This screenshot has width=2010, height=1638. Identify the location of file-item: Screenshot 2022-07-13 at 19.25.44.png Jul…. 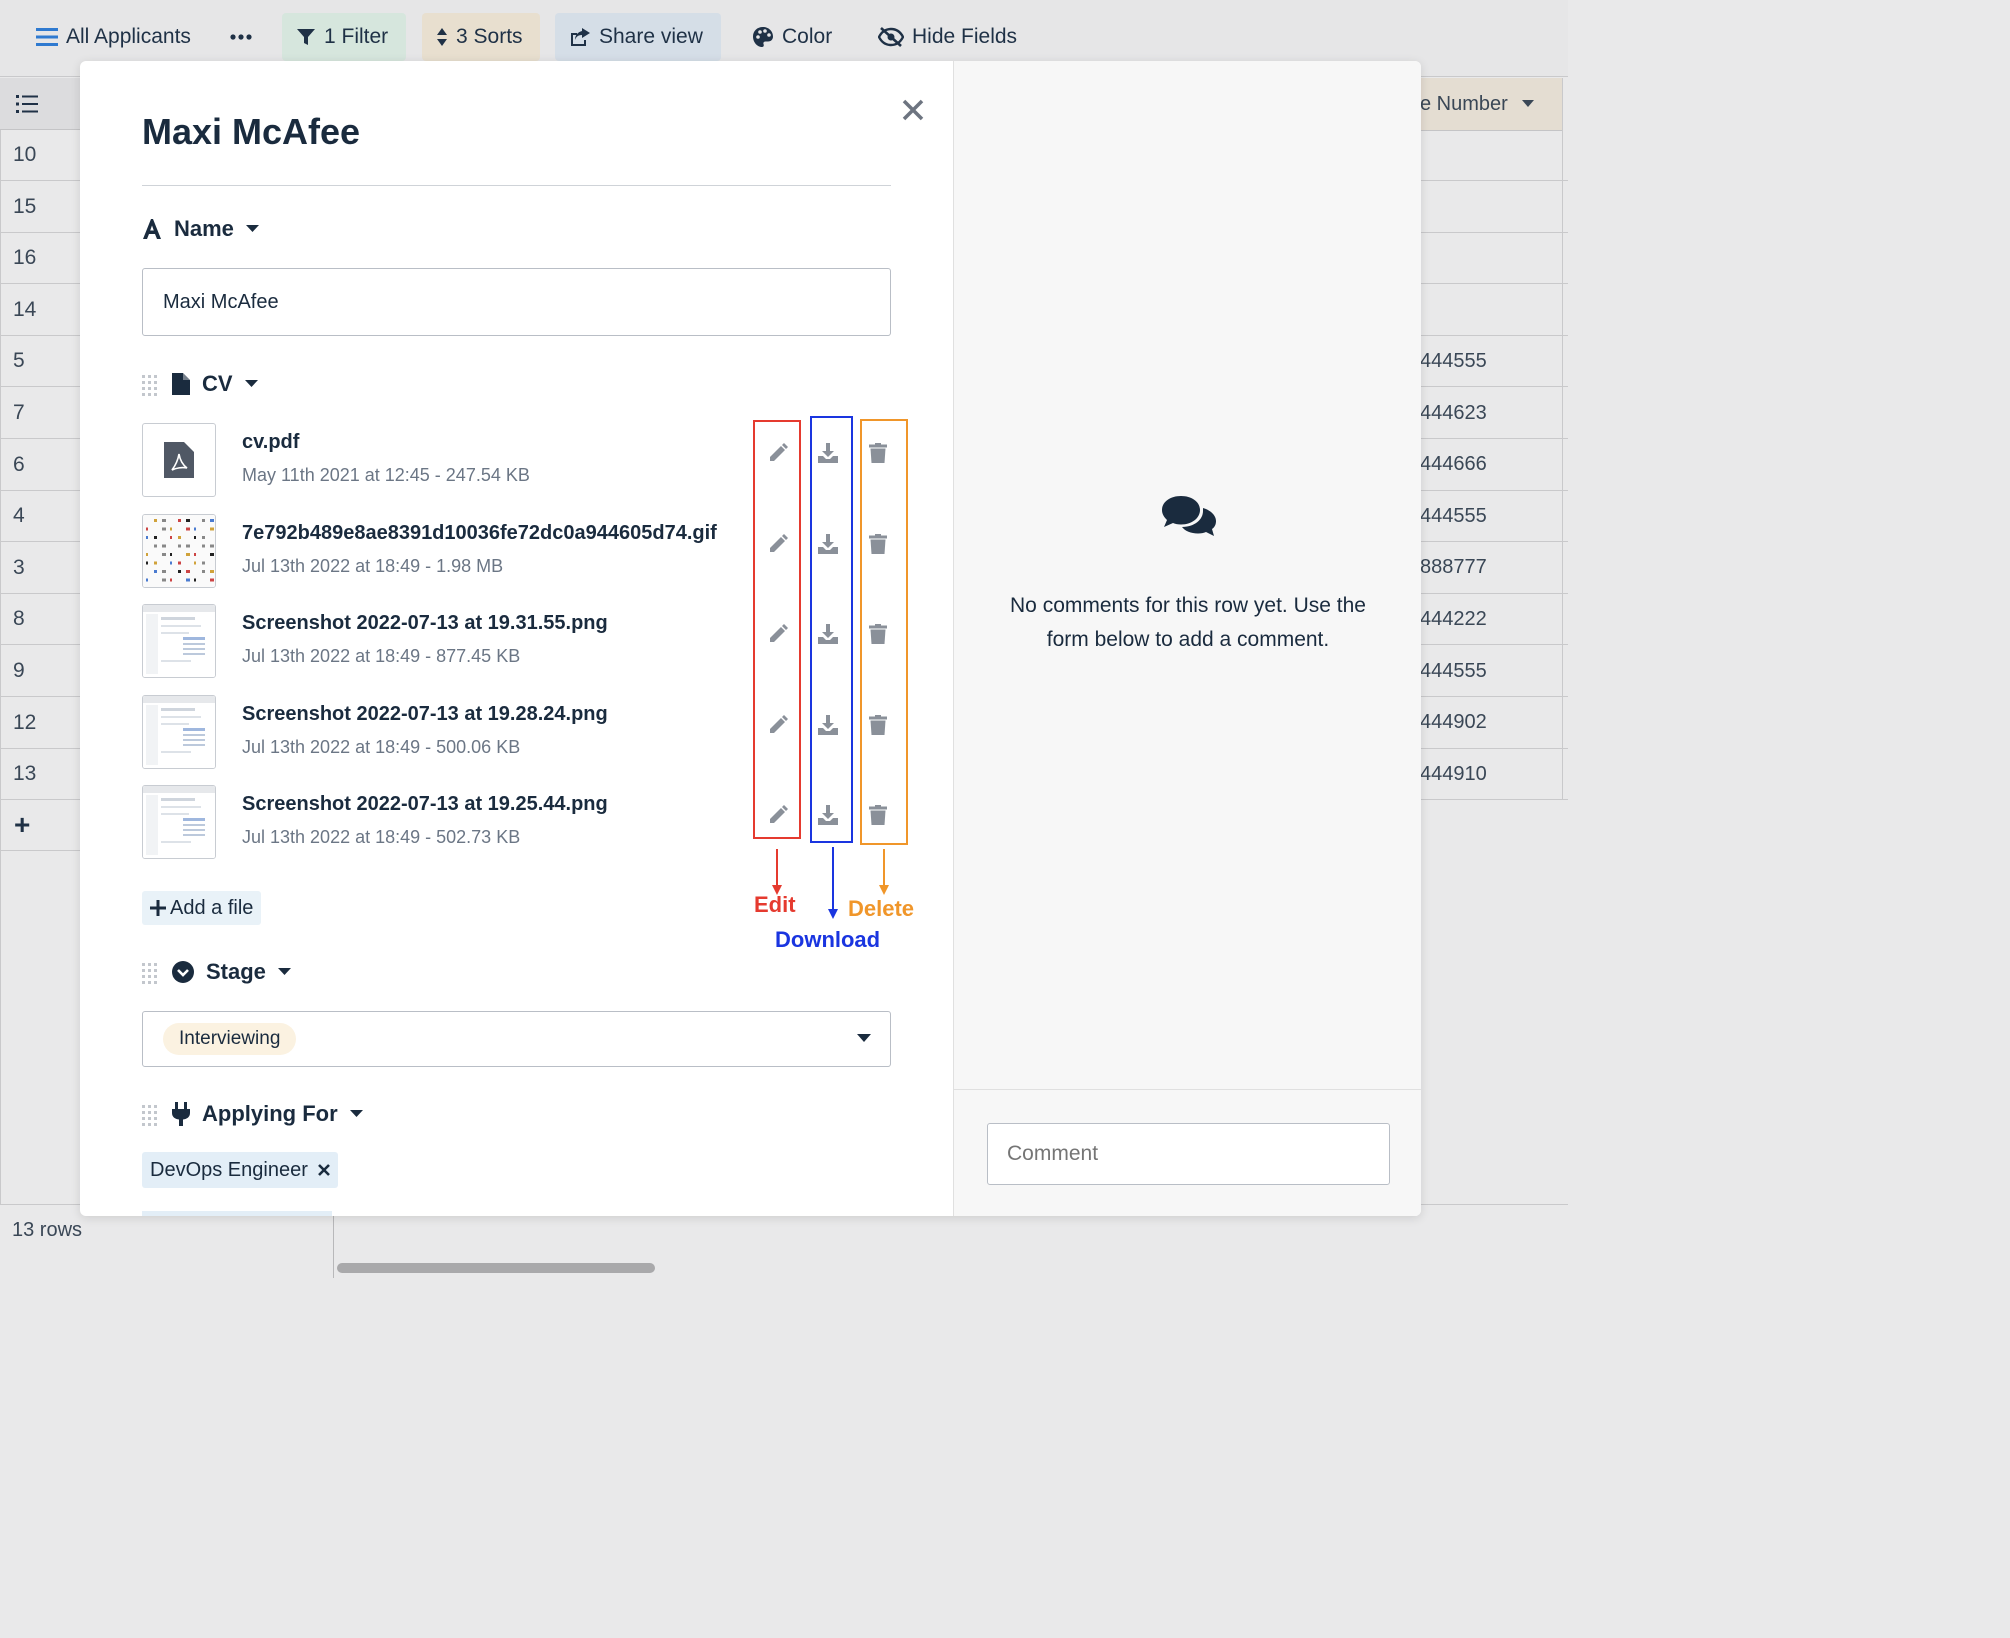
(442, 823).